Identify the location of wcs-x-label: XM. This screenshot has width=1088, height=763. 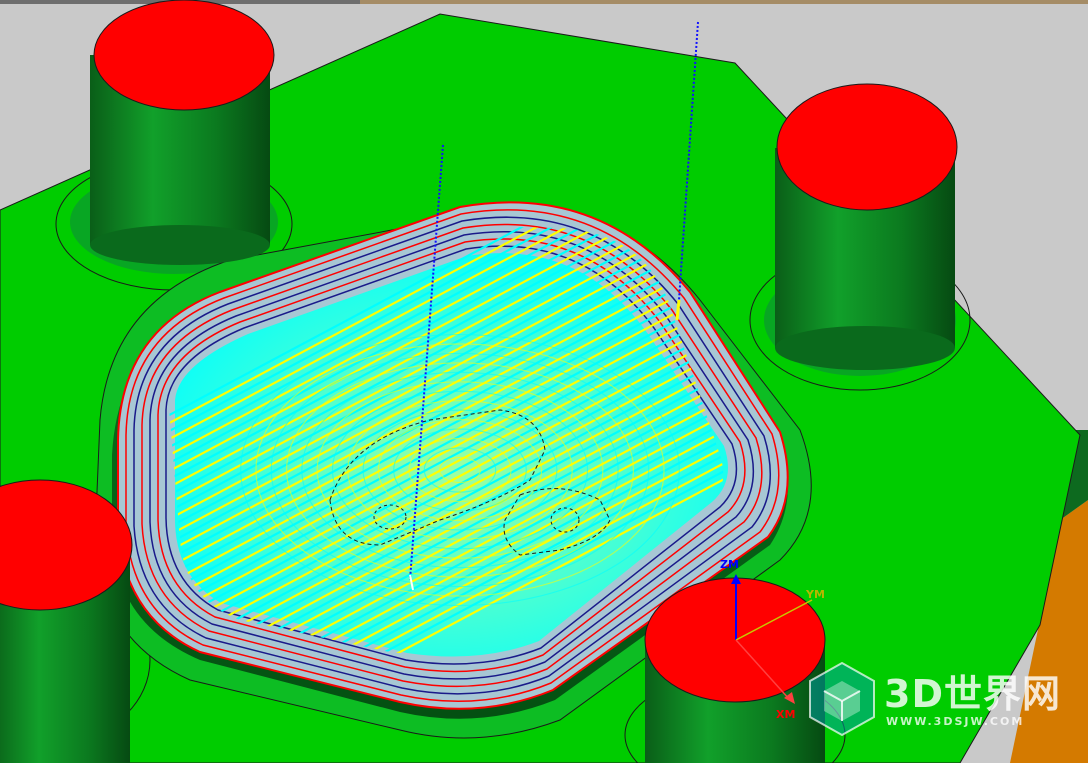
(785, 714).